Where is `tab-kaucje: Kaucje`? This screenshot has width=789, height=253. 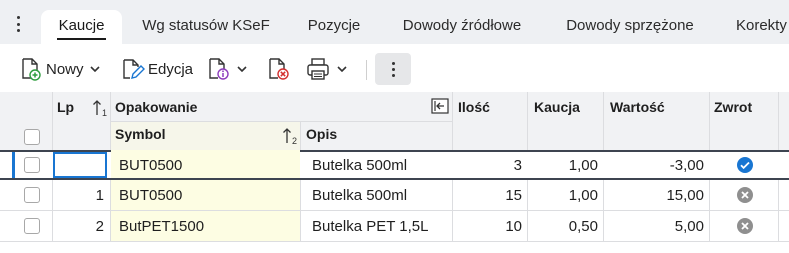
tab-kaucje: Kaucje is located at coordinates (81, 27).